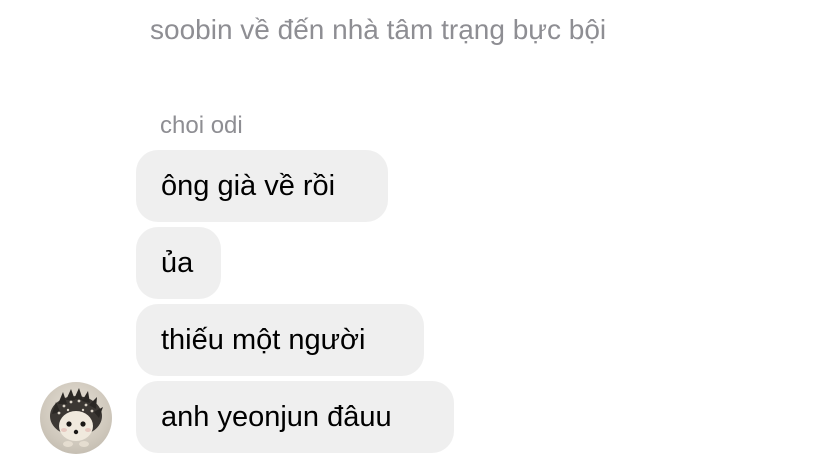 The height and width of the screenshot is (471, 828). I want to click on avatar, so click(76, 418).